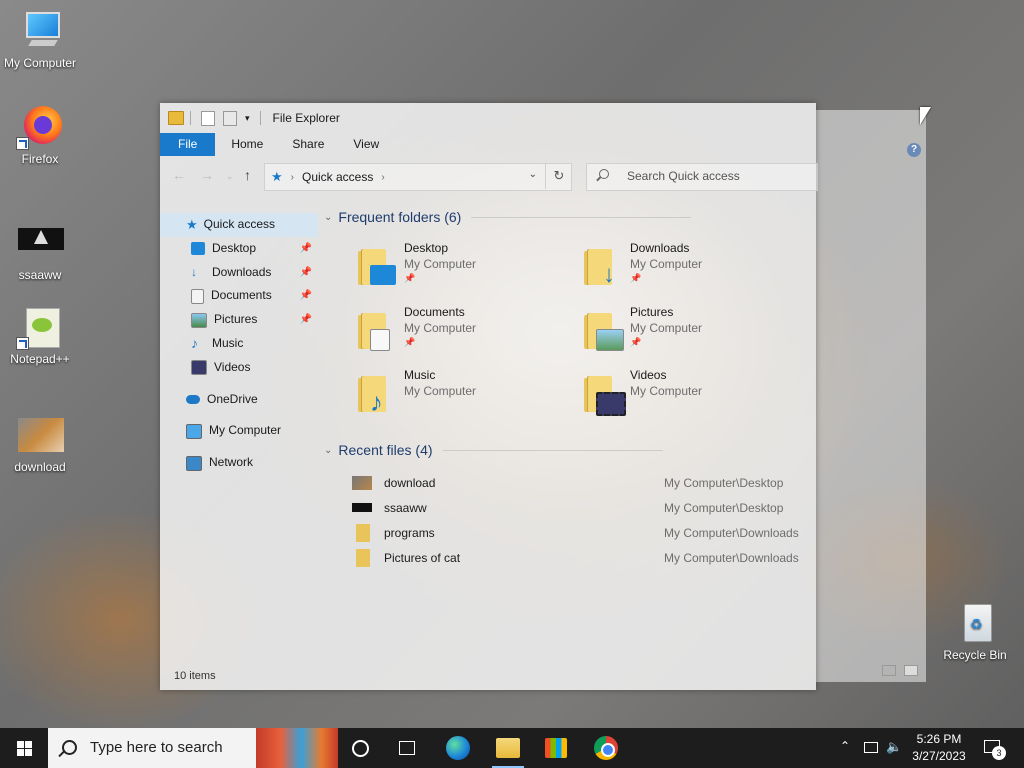  What do you see at coordinates (558, 176) in the screenshot?
I see `refresh-button: ↻` at bounding box center [558, 176].